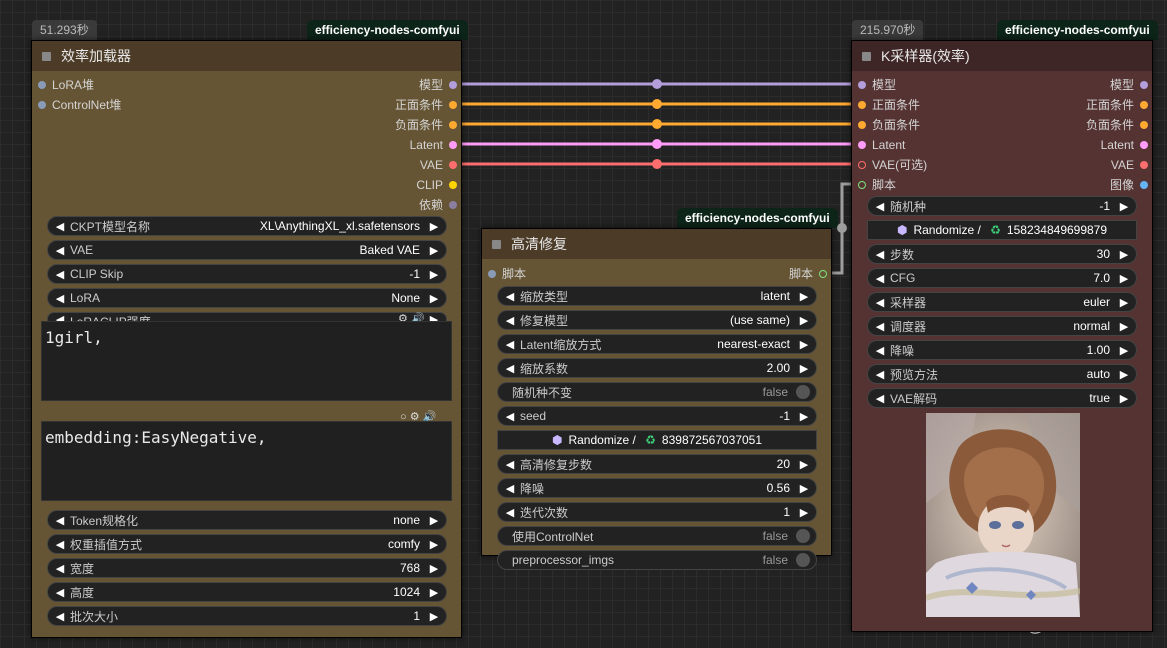  Describe the element at coordinates (881, 145) in the screenshot. I see `input-latent: Latent` at that location.